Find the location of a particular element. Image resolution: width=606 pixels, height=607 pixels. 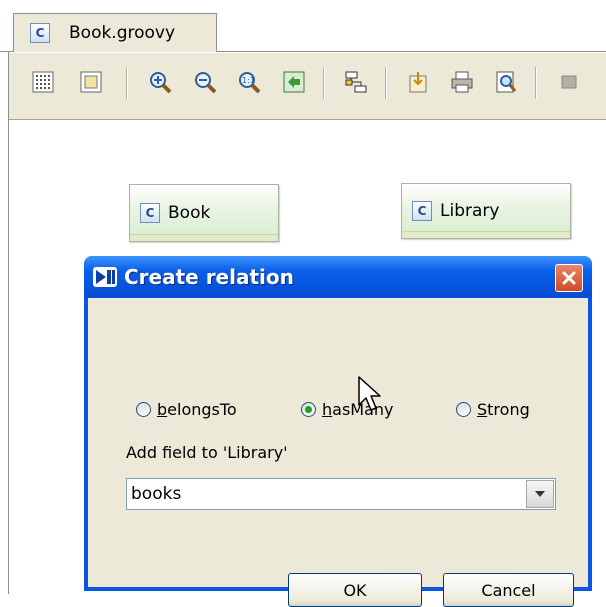

close-button is located at coordinates (569, 278).